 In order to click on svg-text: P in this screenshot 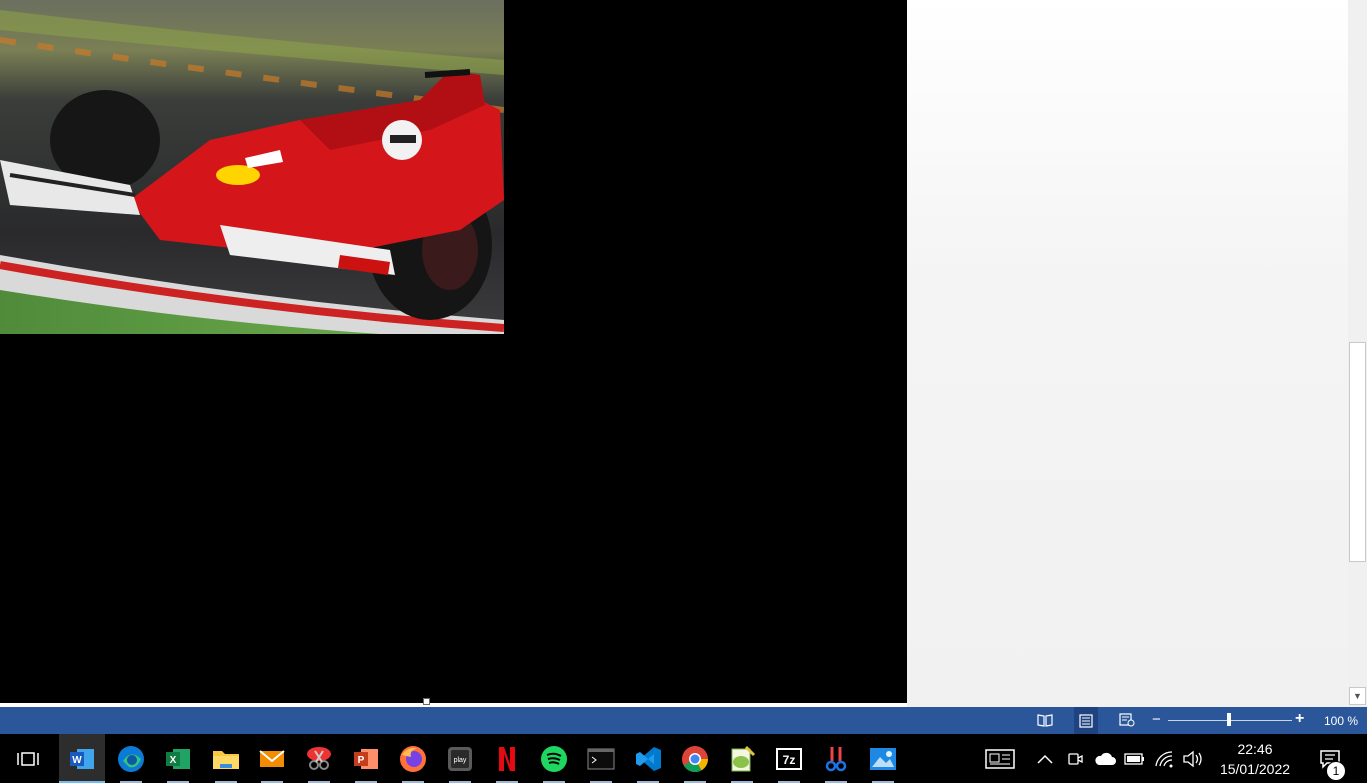, I will do `click(361, 760)`.